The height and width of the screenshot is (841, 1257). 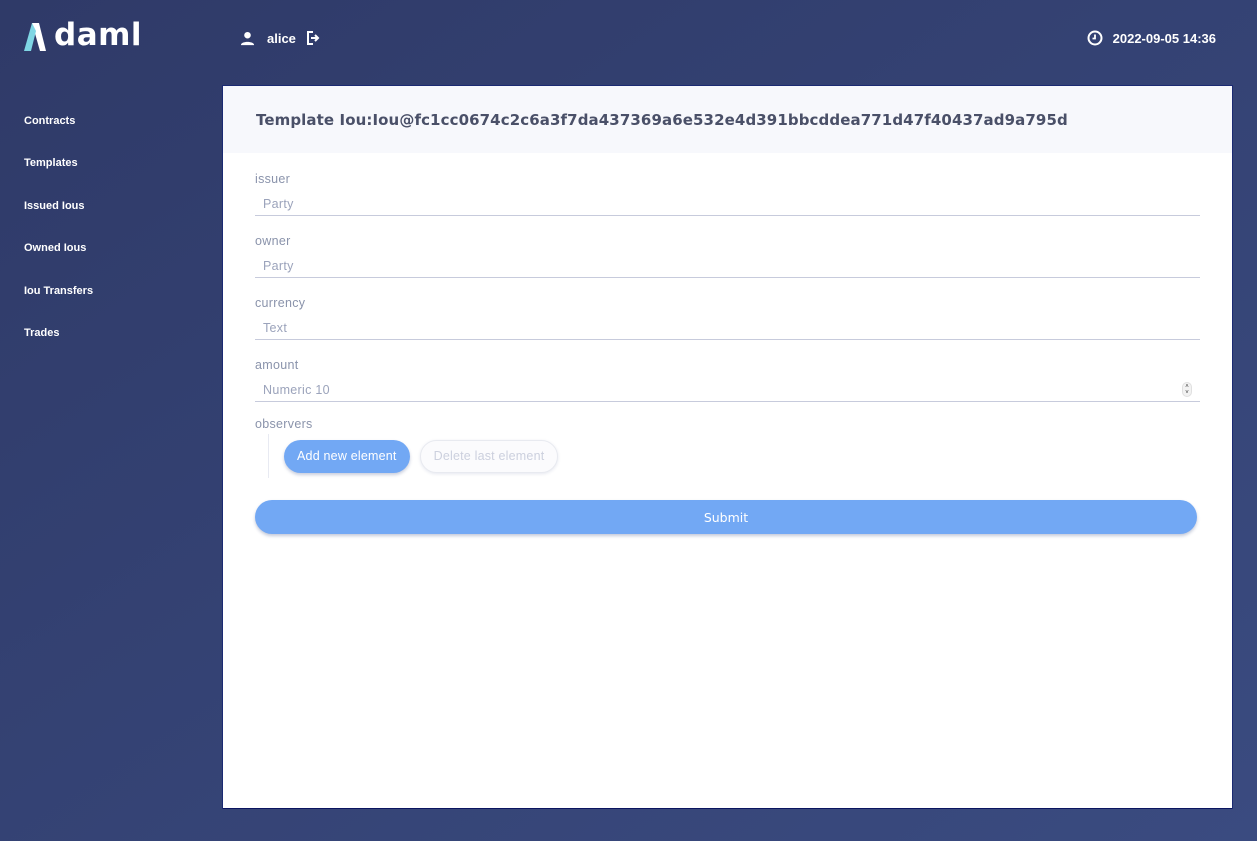 What do you see at coordinates (727, 316) in the screenshot?
I see `field-currency: currency` at bounding box center [727, 316].